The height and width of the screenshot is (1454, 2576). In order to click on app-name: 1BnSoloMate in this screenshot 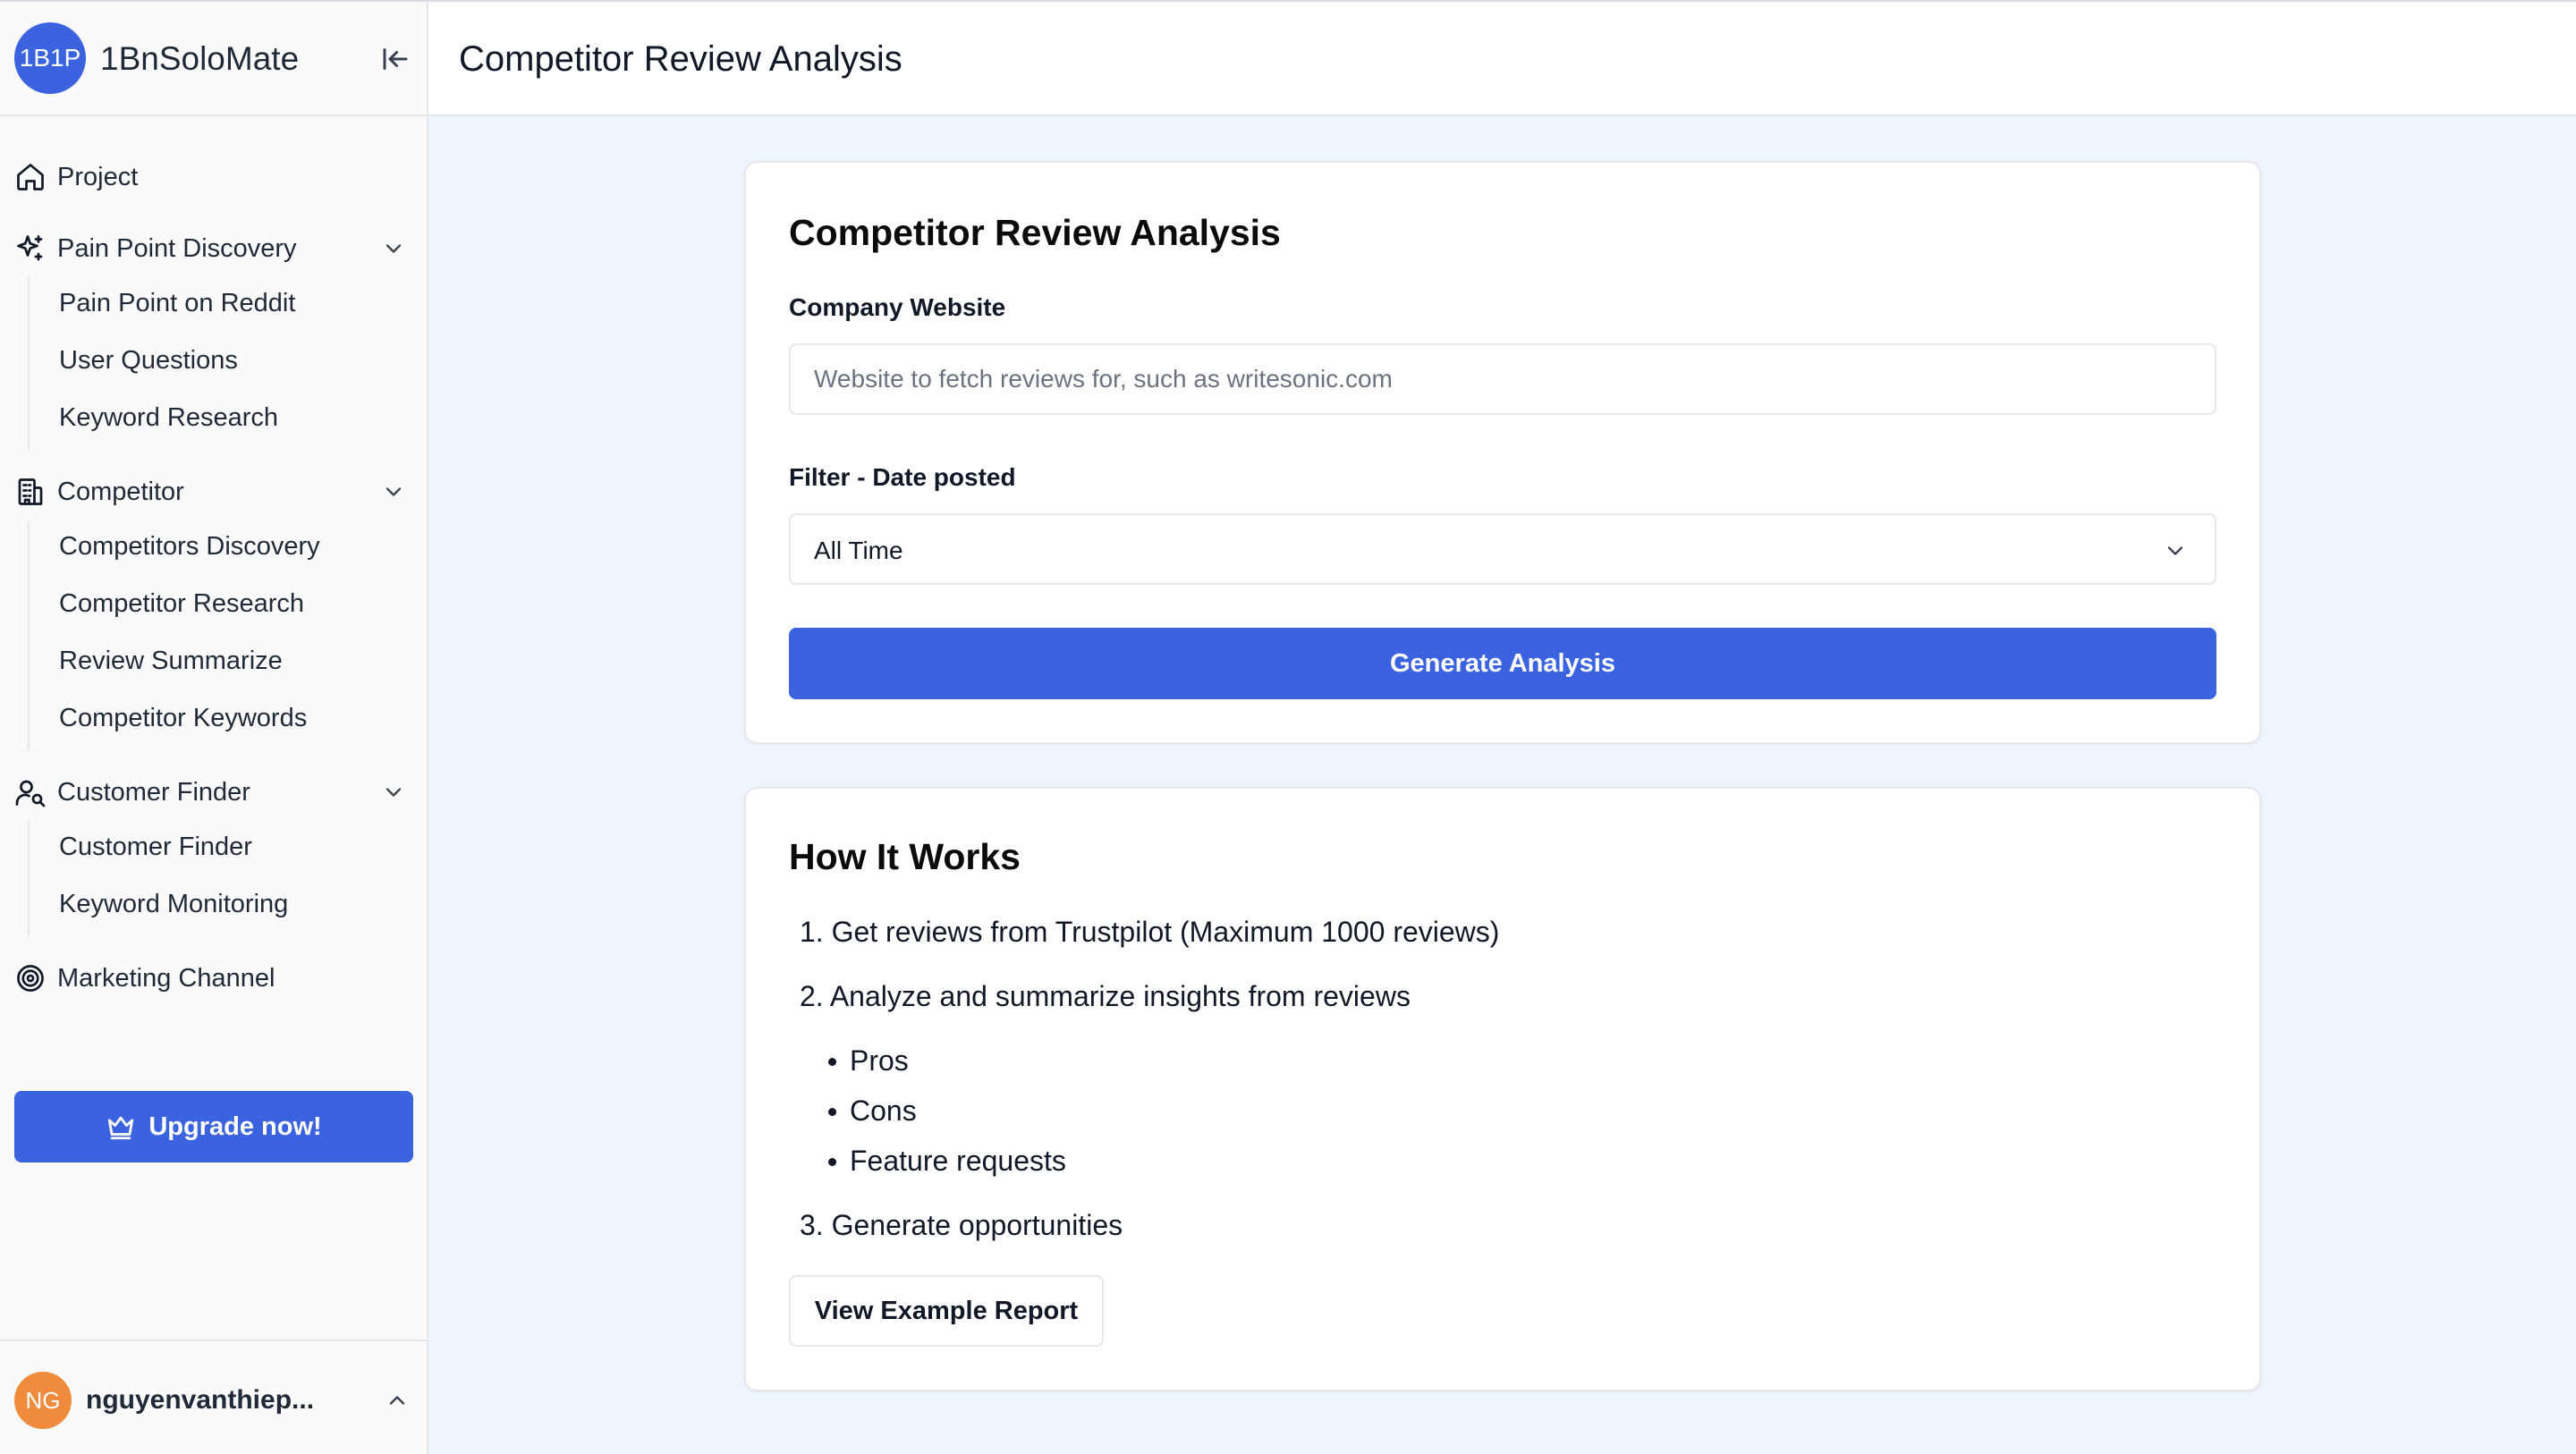, I will do `click(200, 59)`.